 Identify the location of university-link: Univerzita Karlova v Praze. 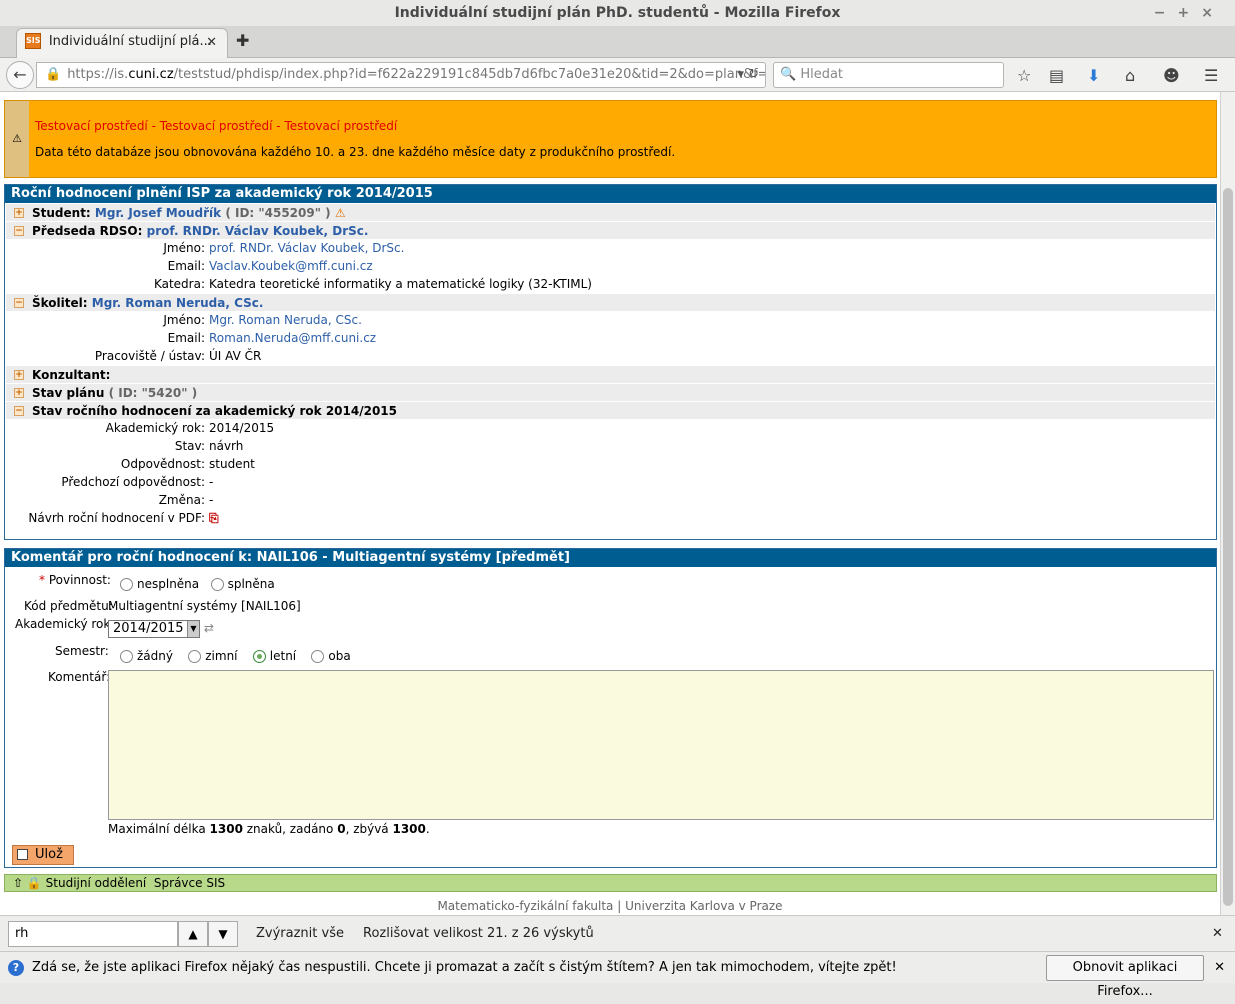
(703, 906).